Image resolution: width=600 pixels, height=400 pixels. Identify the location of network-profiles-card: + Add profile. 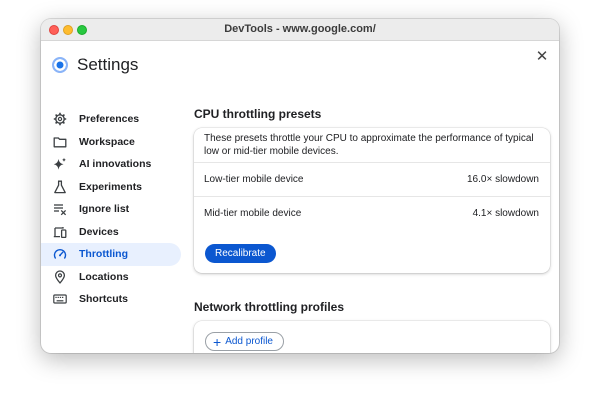
(372, 337).